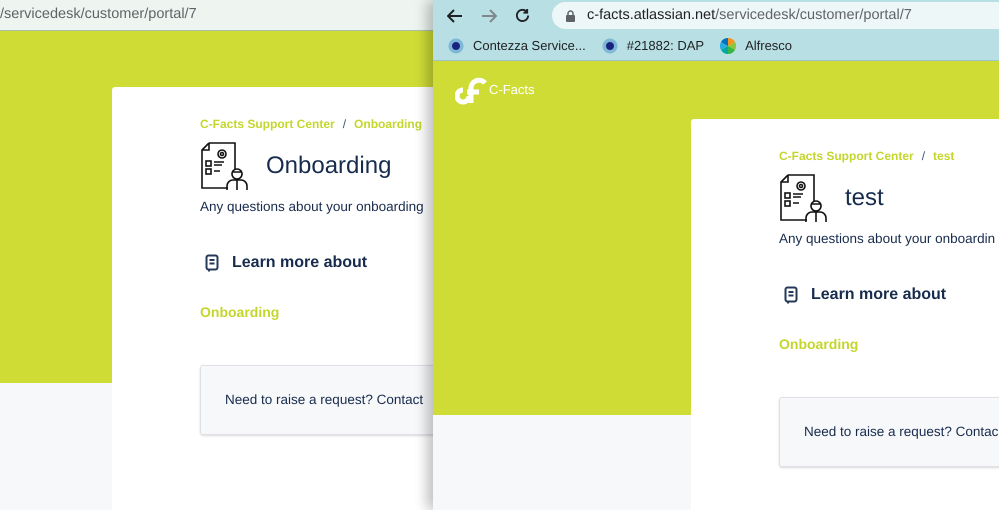 The width and height of the screenshot is (999, 510). I want to click on address-bar: c-facts.atlassian.net/servicedesk/customer/portal/7, so click(775, 15).